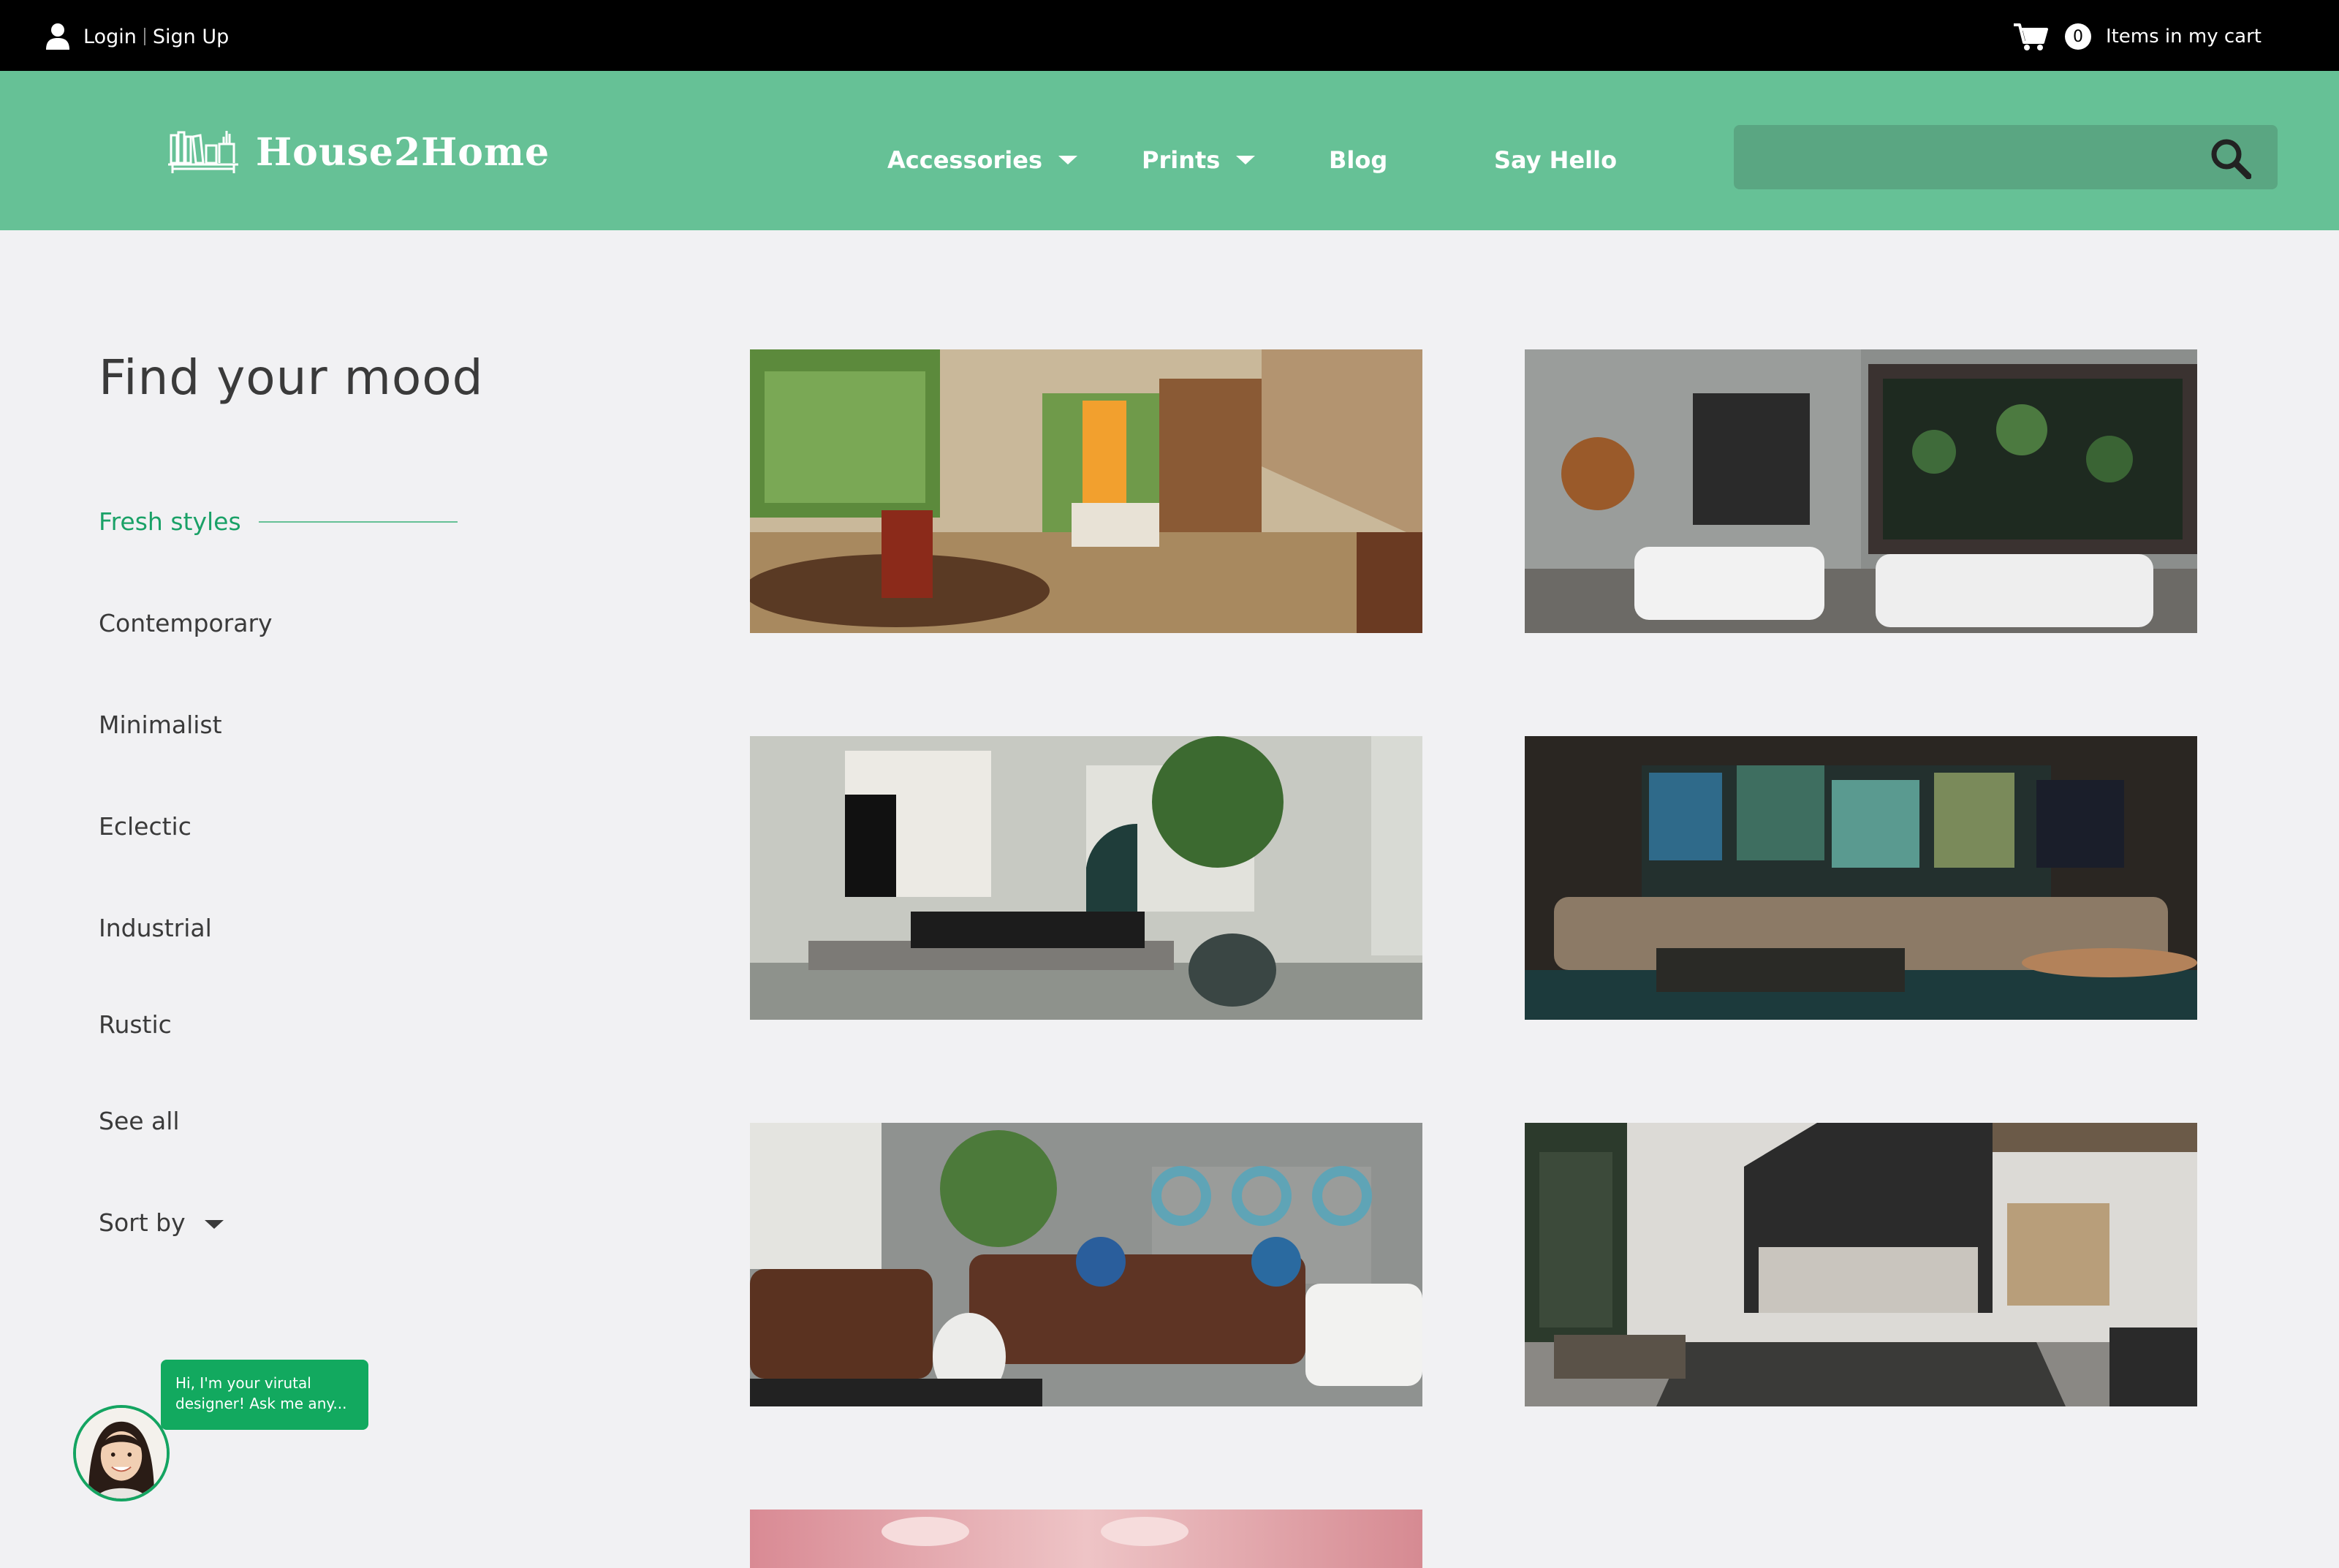 The image size is (2339, 1568). Describe the element at coordinates (2077, 37) in the screenshot. I see `cart-count-badge: 0` at that location.